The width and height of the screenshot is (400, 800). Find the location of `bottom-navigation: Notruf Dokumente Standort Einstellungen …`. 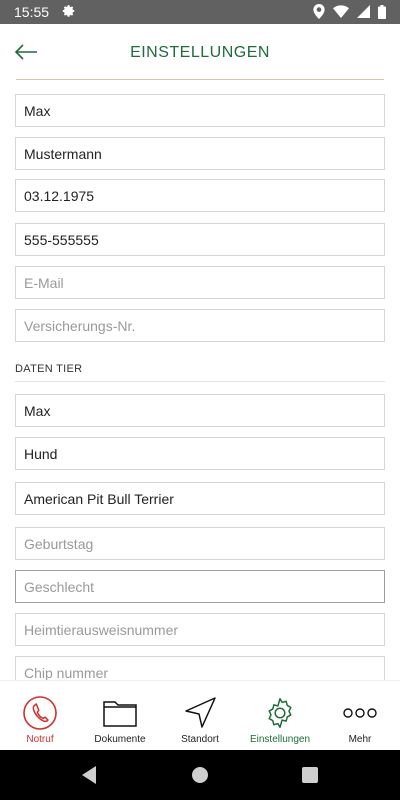

bottom-navigation: Notruf Dokumente Standort Einstellungen … is located at coordinates (200, 715).